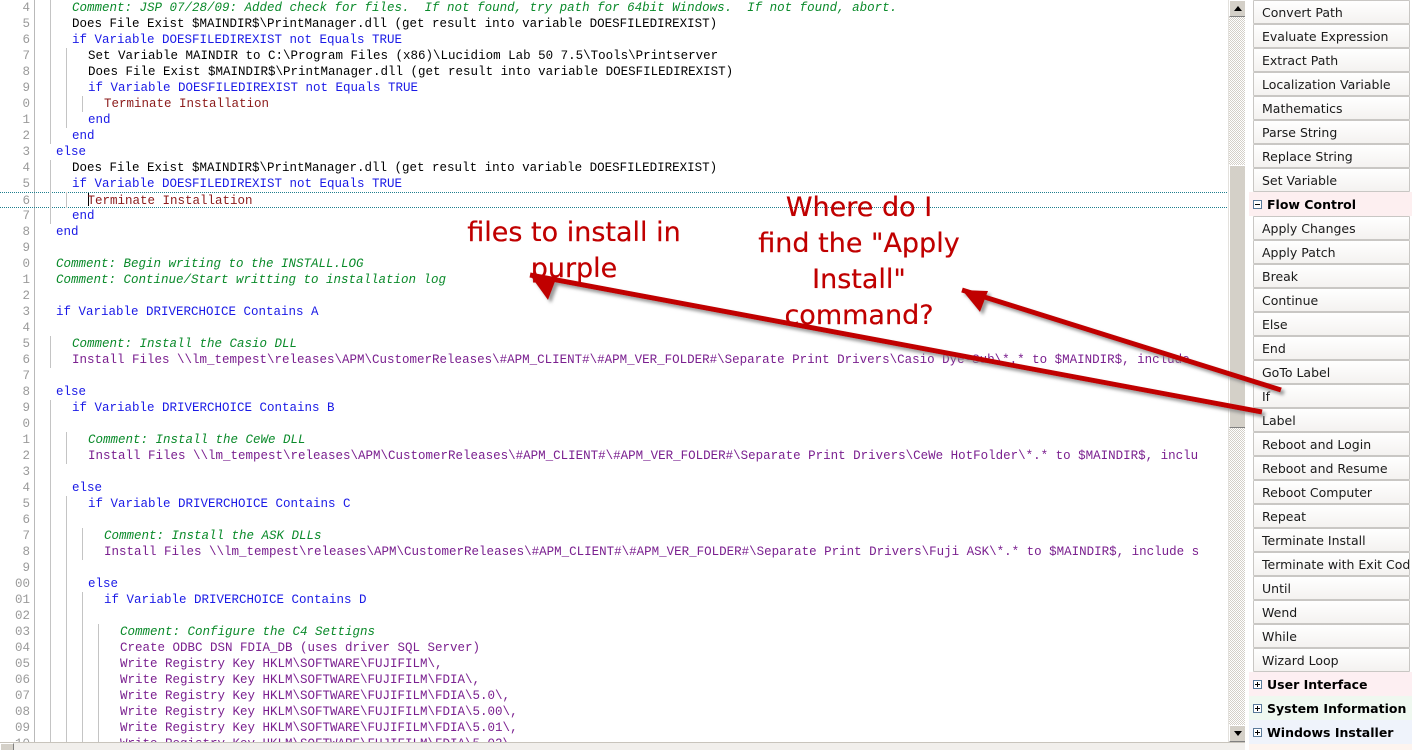 Image resolution: width=1412 pixels, height=750 pixels. What do you see at coordinates (641, 616) in the screenshot?
I see `code-line-text` at bounding box center [641, 616].